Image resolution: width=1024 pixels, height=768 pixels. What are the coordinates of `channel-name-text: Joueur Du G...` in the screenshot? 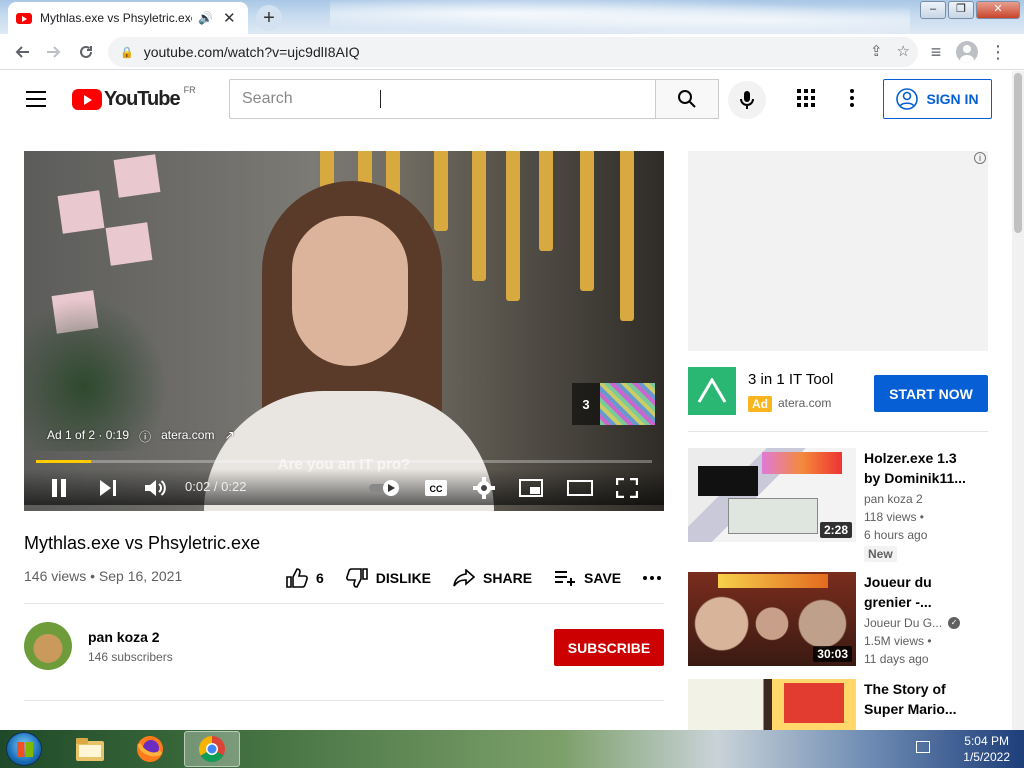 It's located at (903, 623).